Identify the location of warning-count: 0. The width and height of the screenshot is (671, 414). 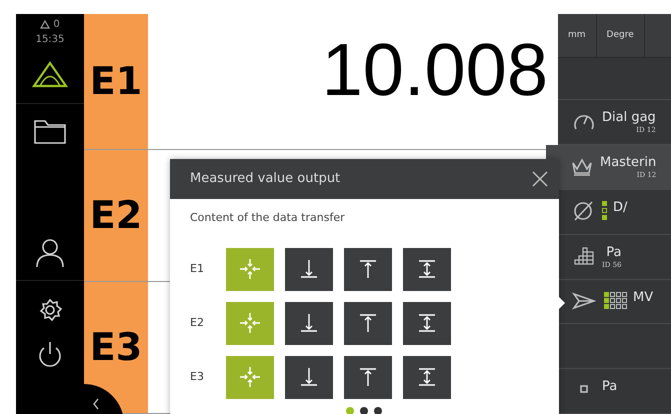
(56, 25).